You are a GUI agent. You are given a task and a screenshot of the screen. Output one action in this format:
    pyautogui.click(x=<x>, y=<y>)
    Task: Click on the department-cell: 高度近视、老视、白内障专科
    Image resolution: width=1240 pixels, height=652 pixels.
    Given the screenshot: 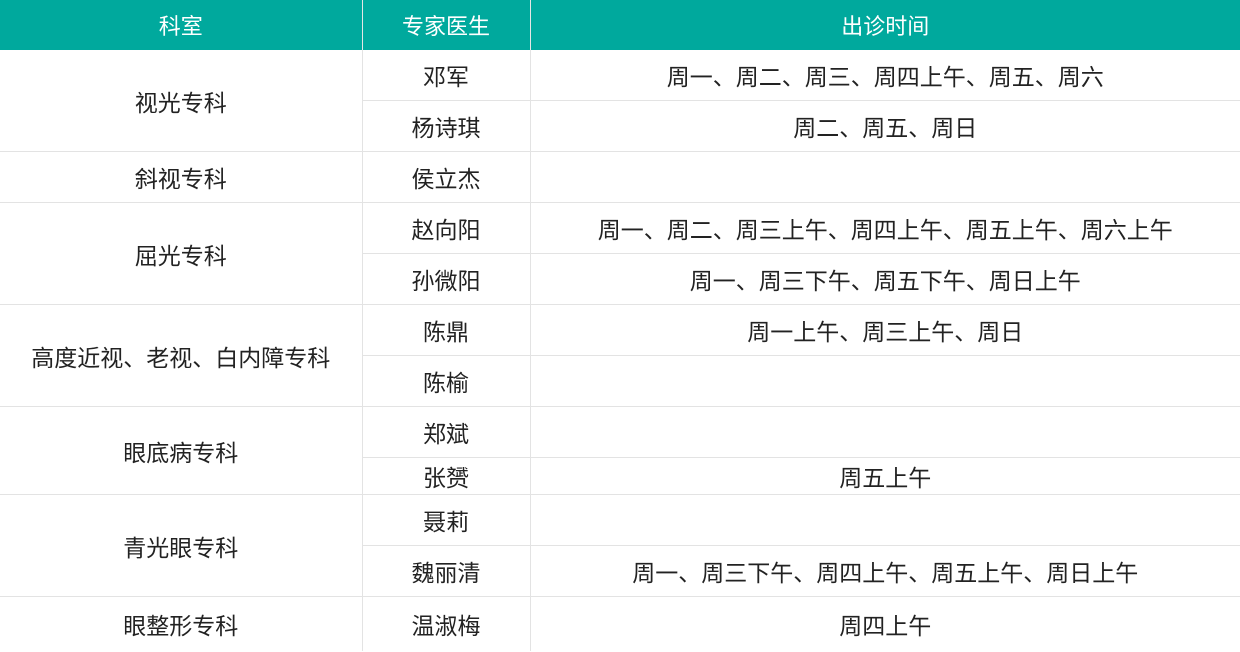 What is the action you would take?
    pyautogui.click(x=181, y=355)
    